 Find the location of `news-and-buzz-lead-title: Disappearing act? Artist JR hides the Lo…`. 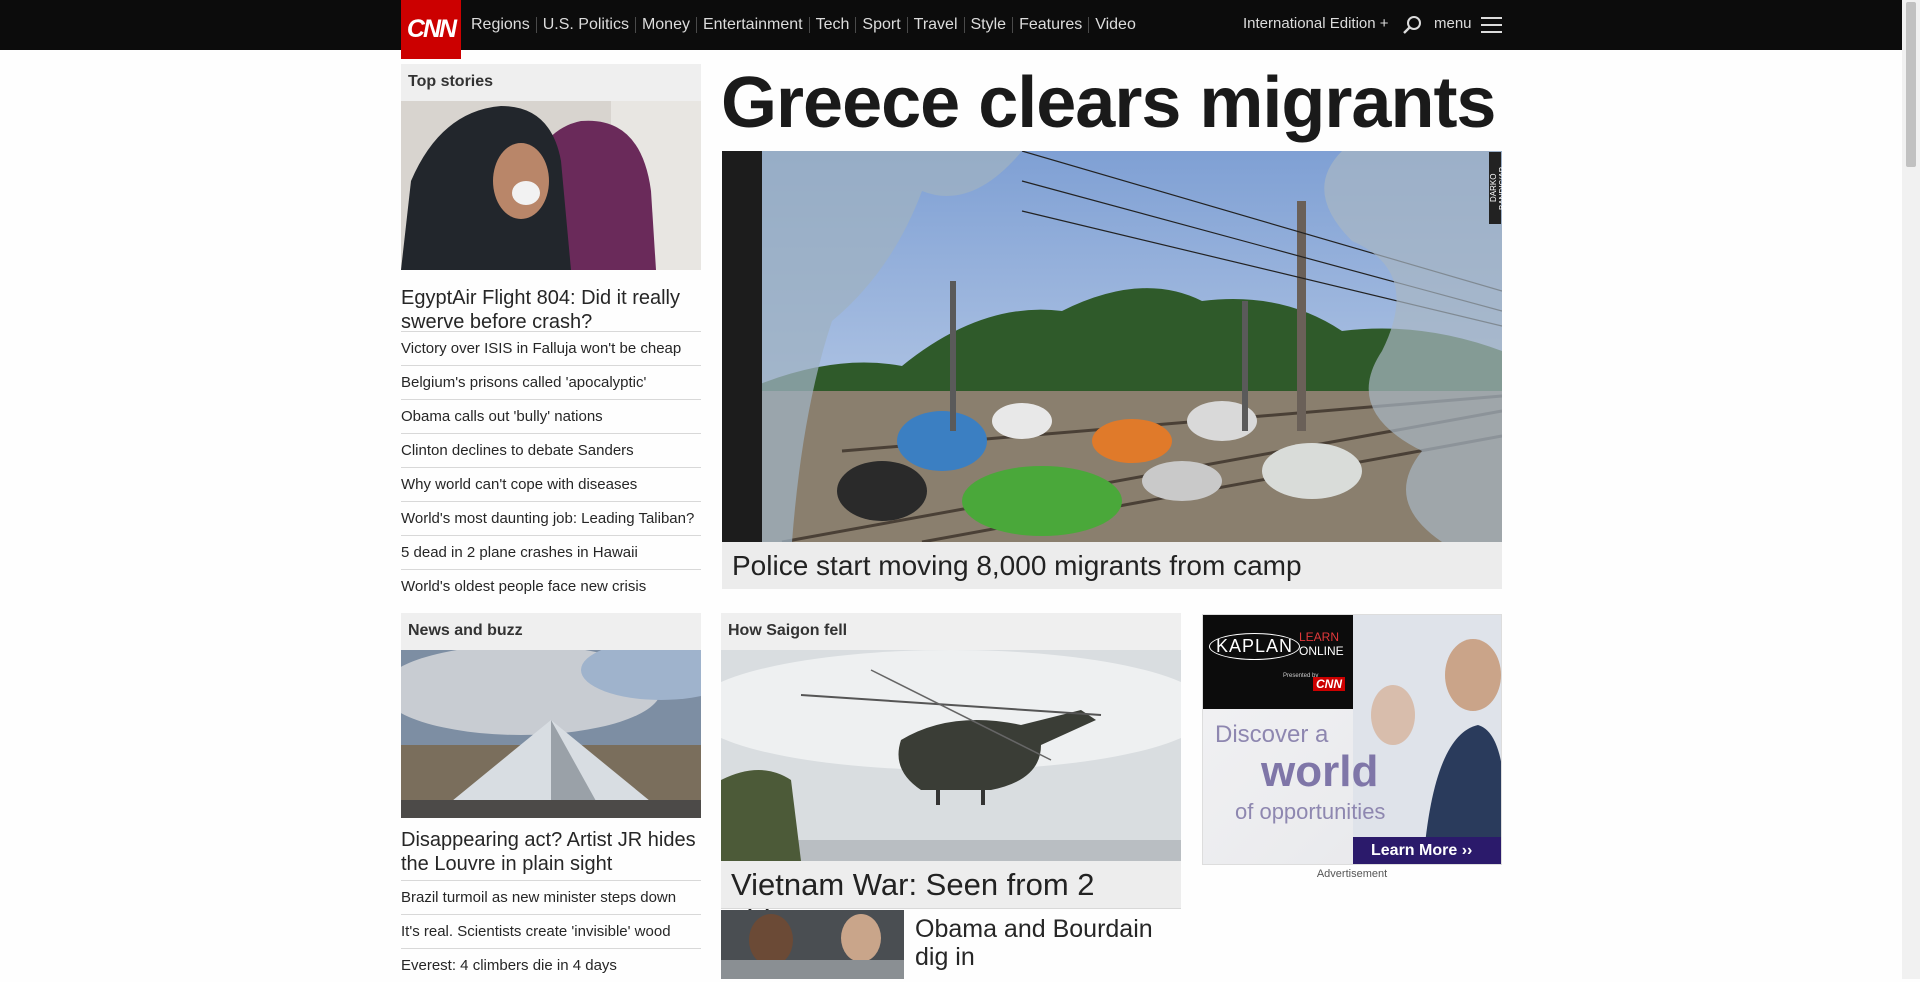

news-and-buzz-lead-title: Disappearing act? Artist JR hides the Lo… is located at coordinates (551, 852).